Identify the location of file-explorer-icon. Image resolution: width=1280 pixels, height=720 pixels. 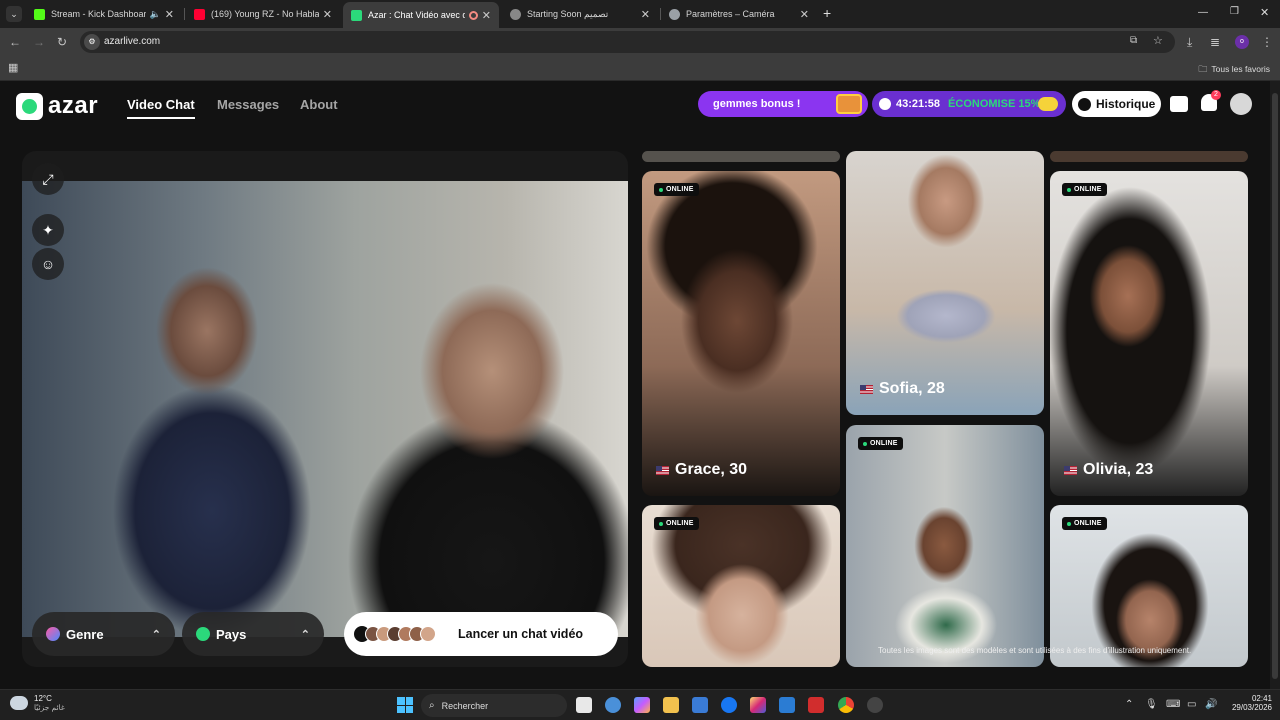
(671, 705).